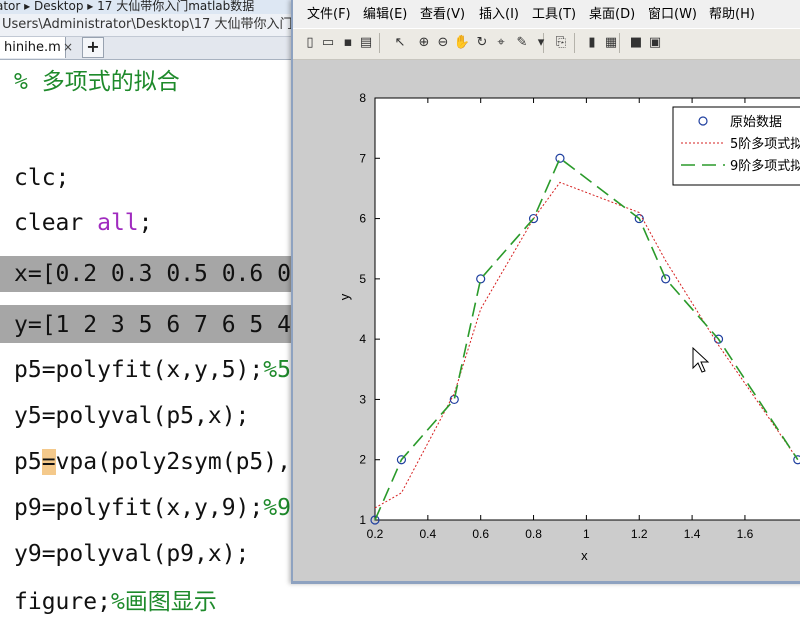 This screenshot has width=800, height=620. I want to click on code-token: % 多项式的拟合, so click(97, 82).